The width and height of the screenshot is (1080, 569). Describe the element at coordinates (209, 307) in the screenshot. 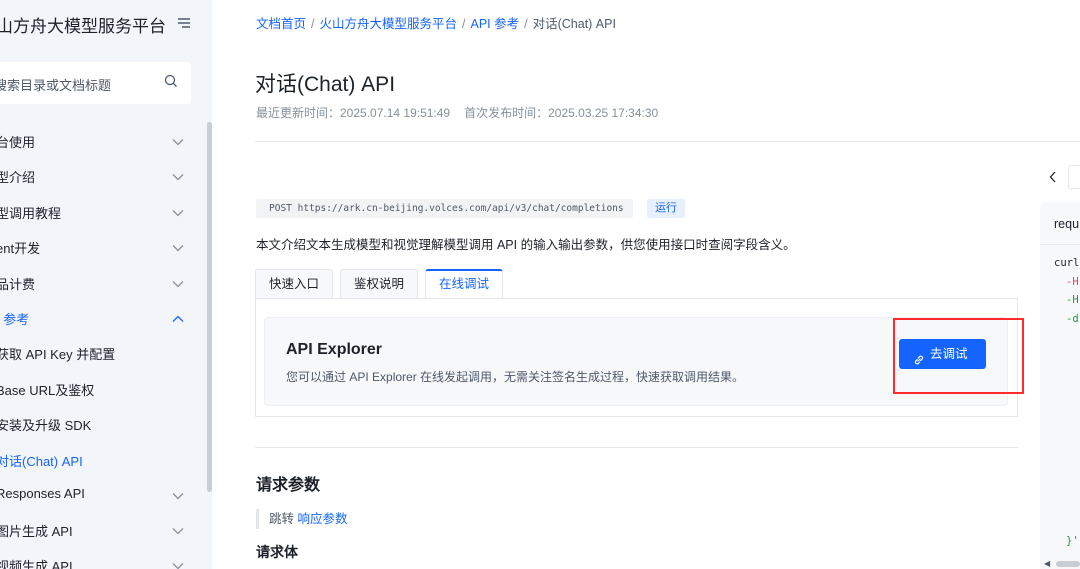

I see `sidebar-scrollbar` at that location.